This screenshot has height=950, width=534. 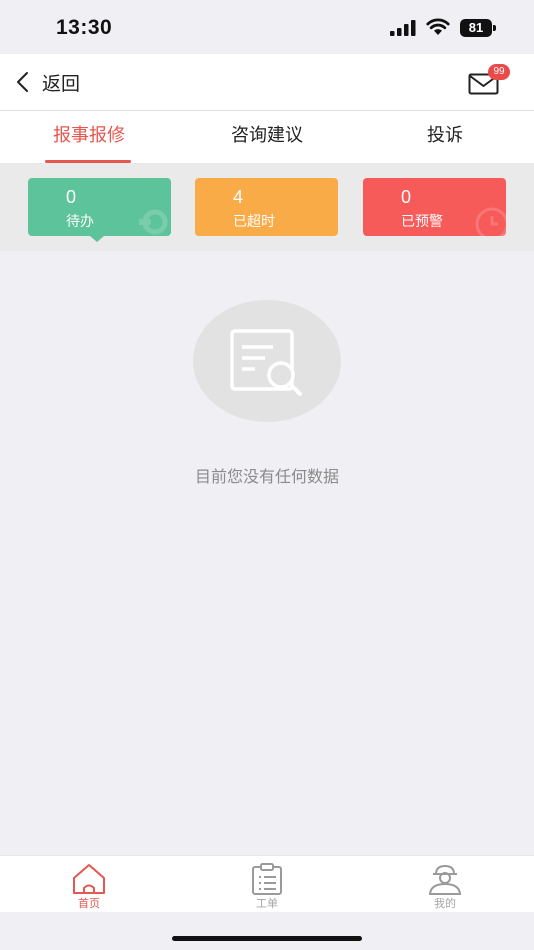 I want to click on home-indicator, so click(x=267, y=938).